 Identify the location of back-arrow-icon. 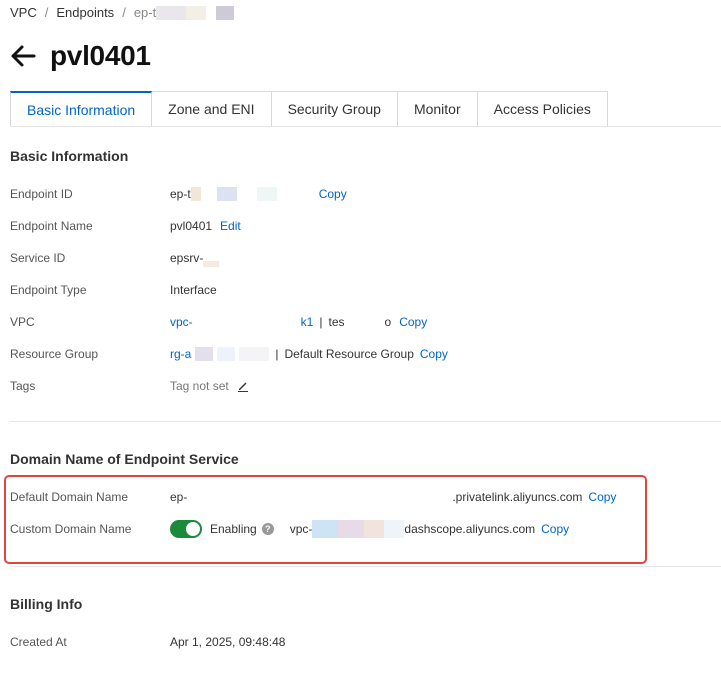
(23, 56).